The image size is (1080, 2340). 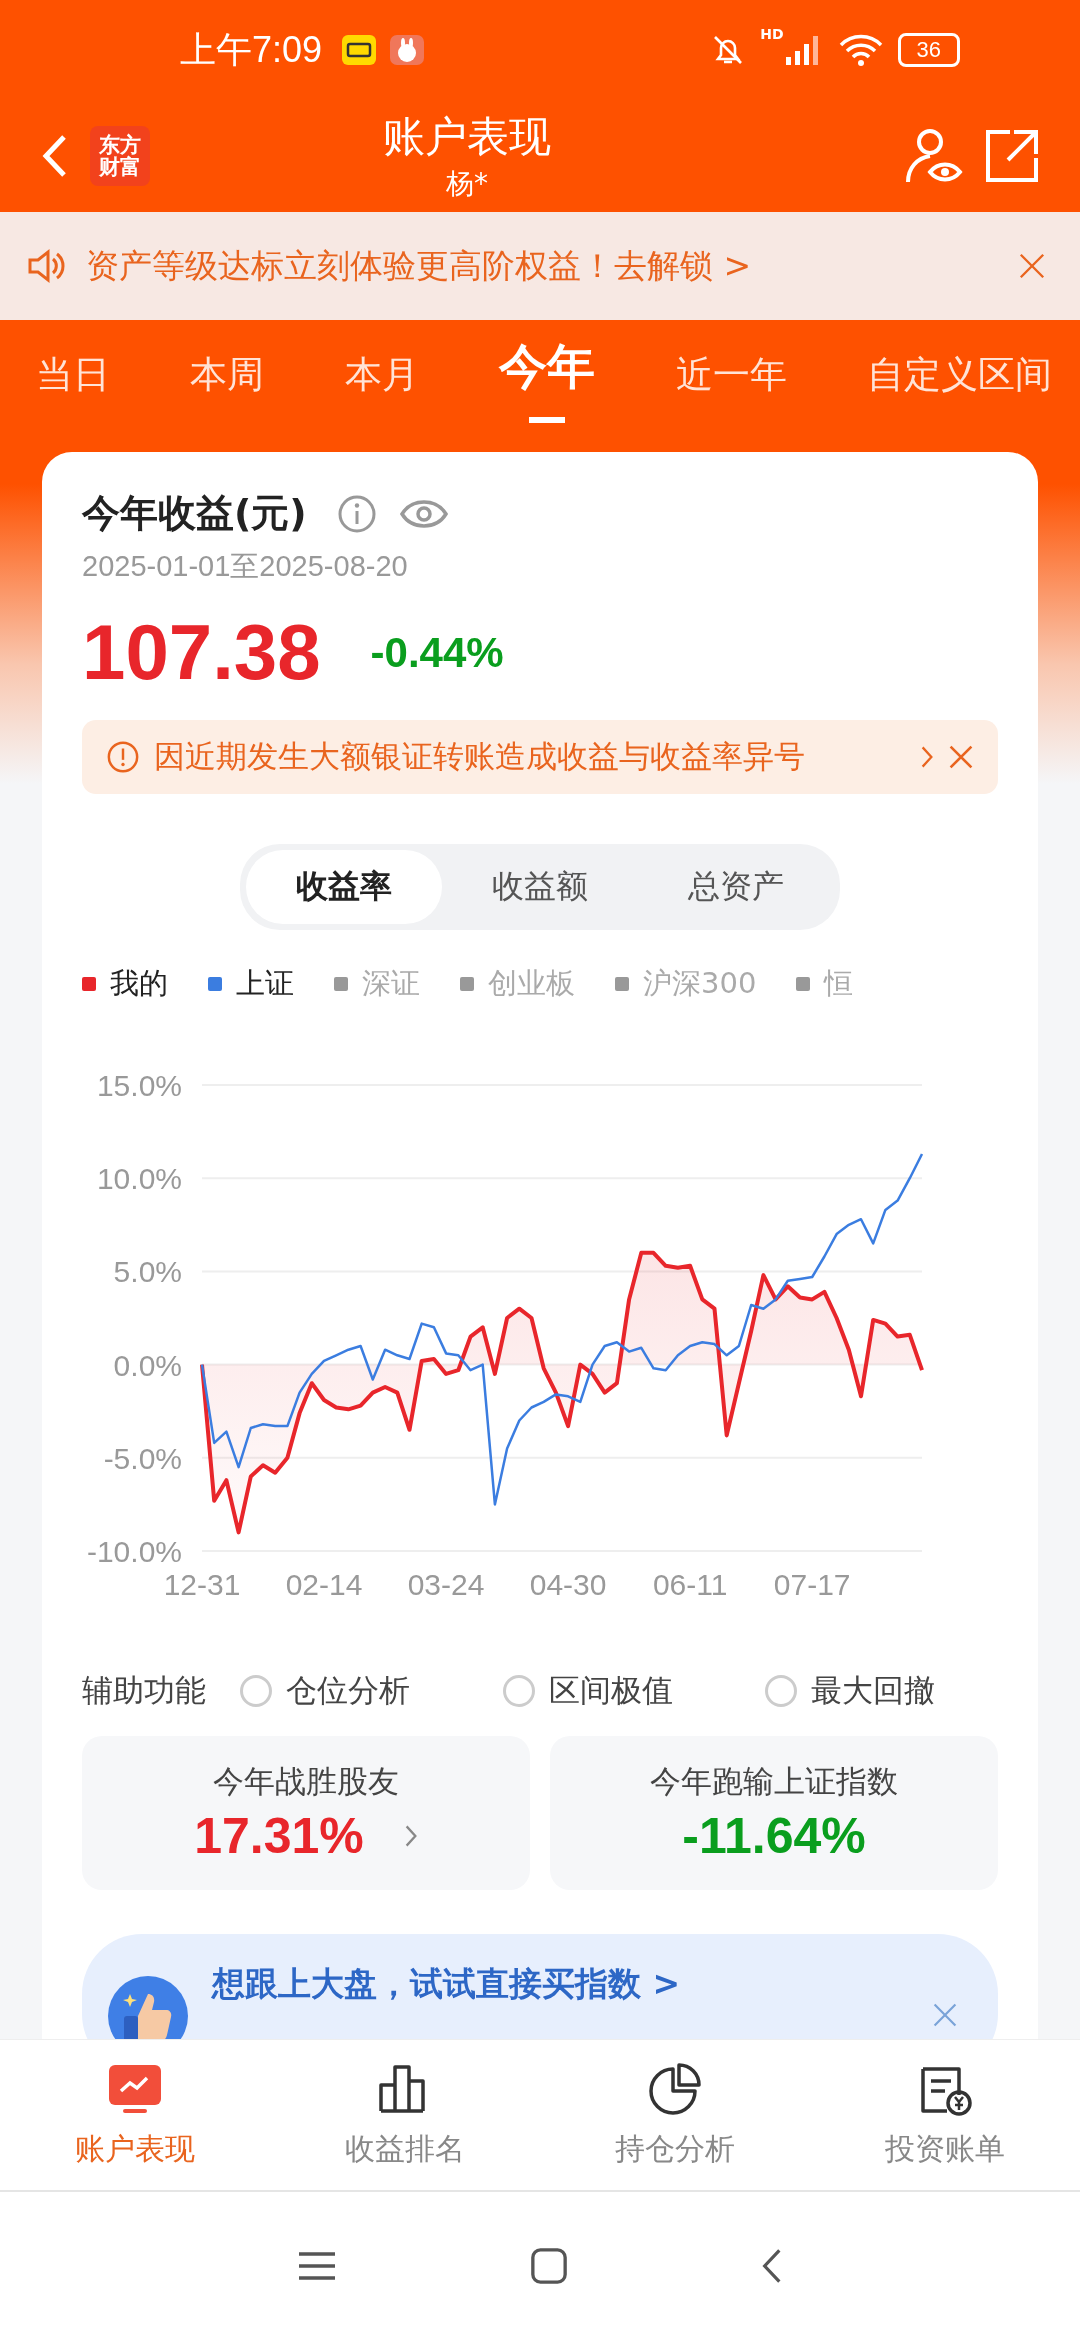 I want to click on stat-card: 今年战胜股友 17.31%, so click(x=306, y=1813).